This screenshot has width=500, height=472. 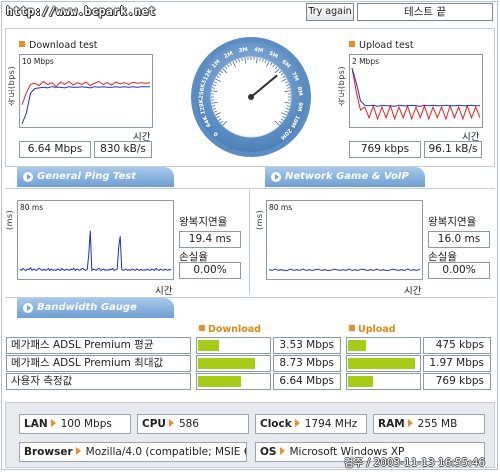 I want to click on upload-value: 475 kbps, so click(x=457, y=345).